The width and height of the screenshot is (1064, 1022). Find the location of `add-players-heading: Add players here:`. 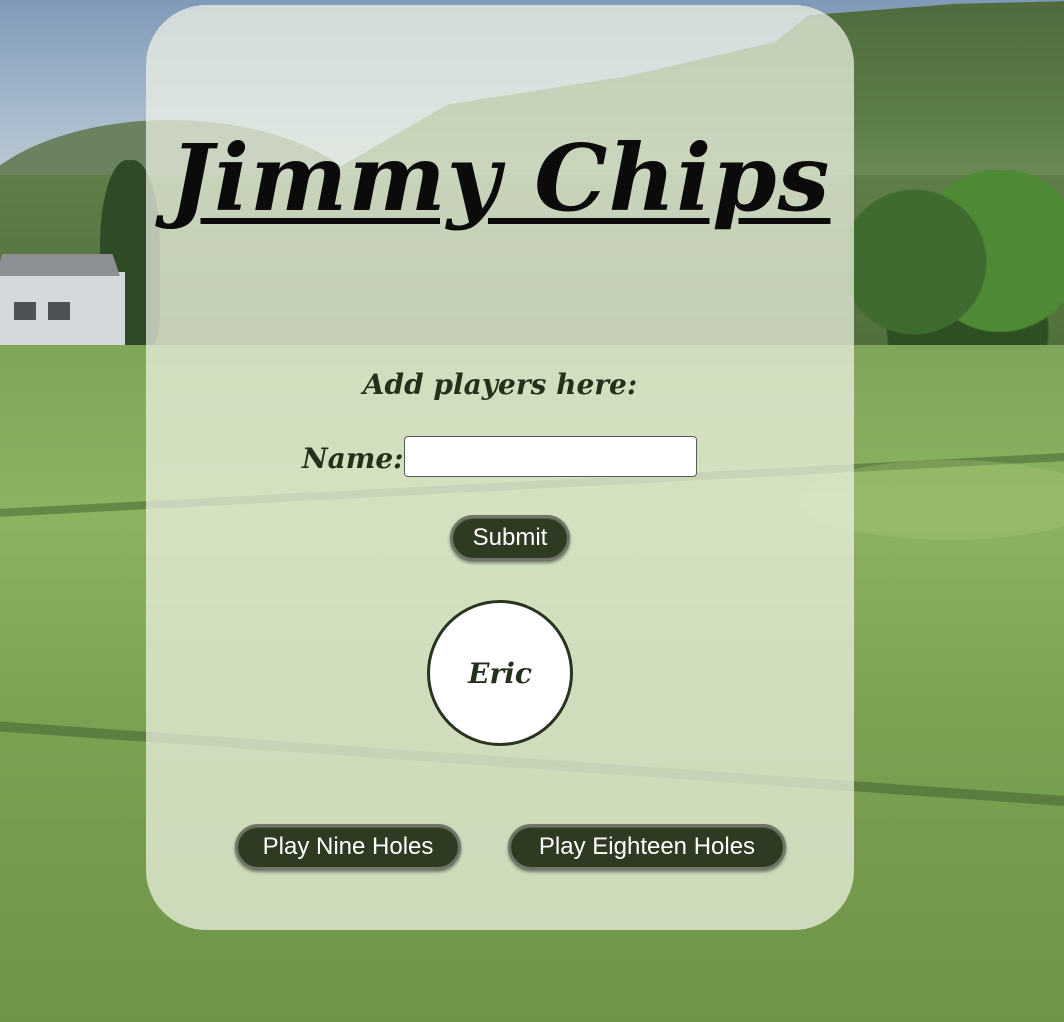

add-players-heading: Add players here: is located at coordinates (500, 384).